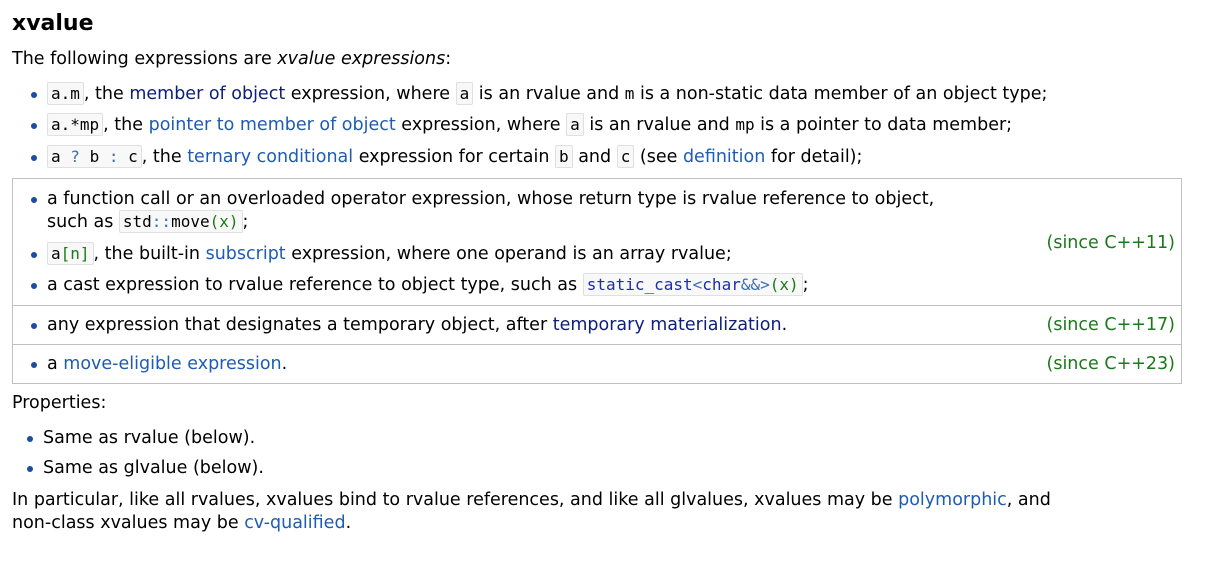 The height and width of the screenshot is (561, 1216). I want to click on lead-emphasis: xvalue expressions, so click(361, 59).